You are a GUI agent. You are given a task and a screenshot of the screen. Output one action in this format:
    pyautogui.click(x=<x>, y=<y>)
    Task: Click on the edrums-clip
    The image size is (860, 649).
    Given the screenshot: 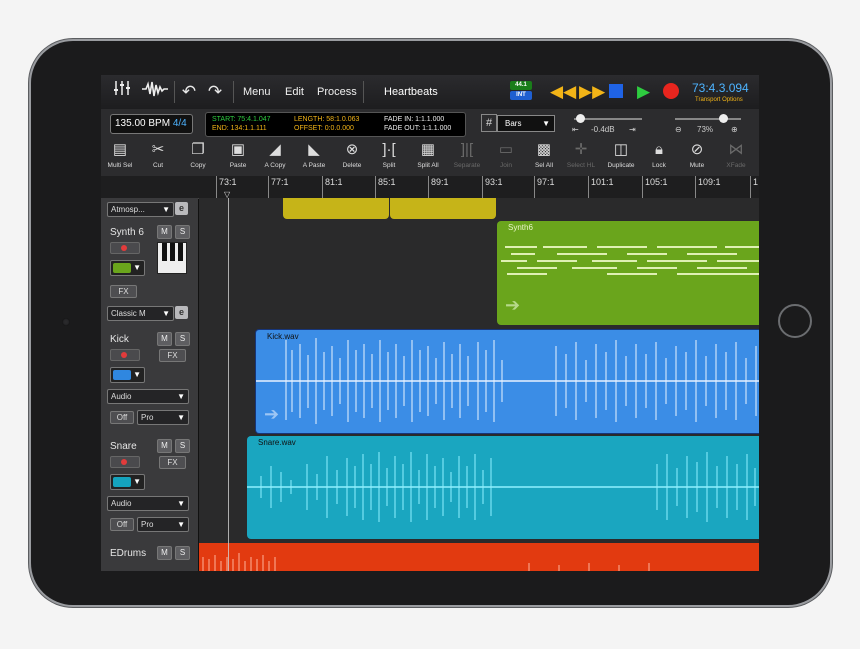 What is the action you would take?
    pyautogui.click(x=479, y=557)
    